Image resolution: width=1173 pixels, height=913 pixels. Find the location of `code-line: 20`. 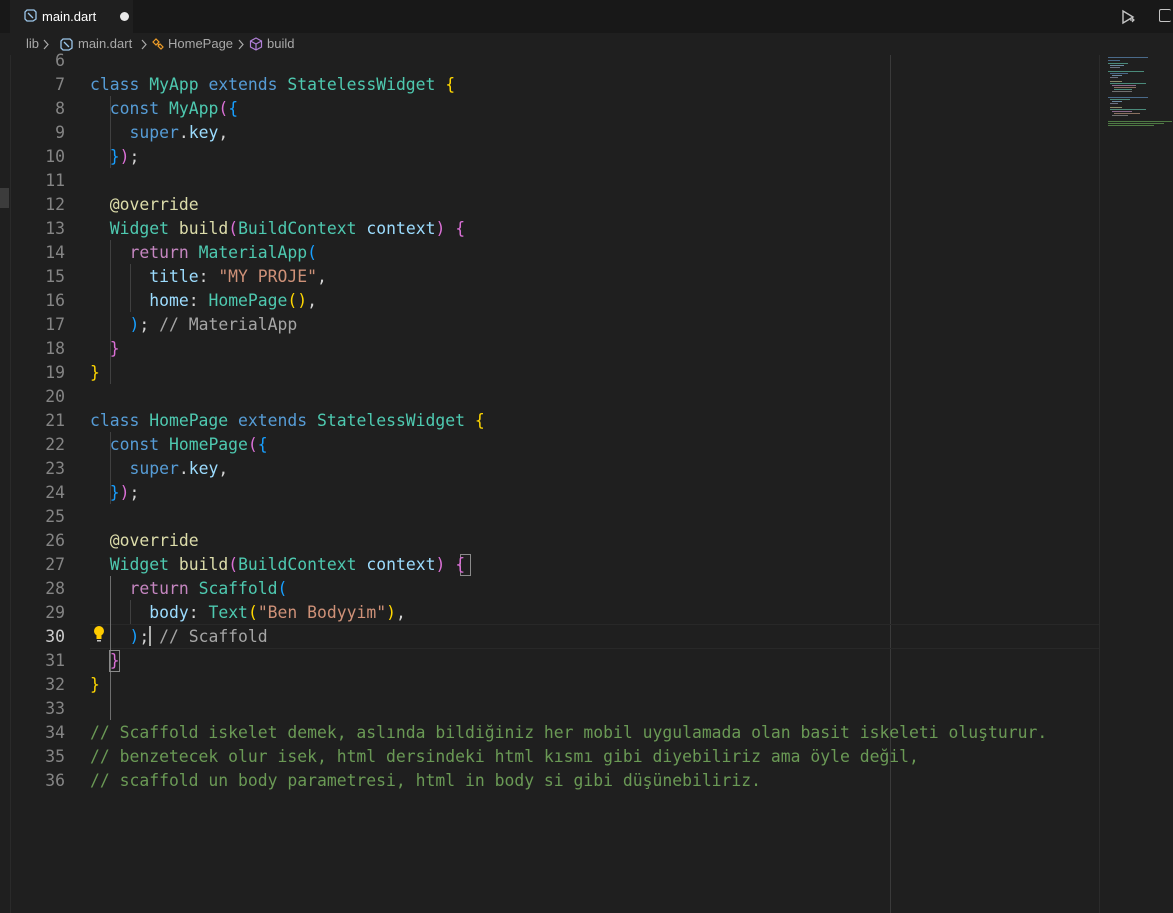

code-line: 20 is located at coordinates (586, 397).